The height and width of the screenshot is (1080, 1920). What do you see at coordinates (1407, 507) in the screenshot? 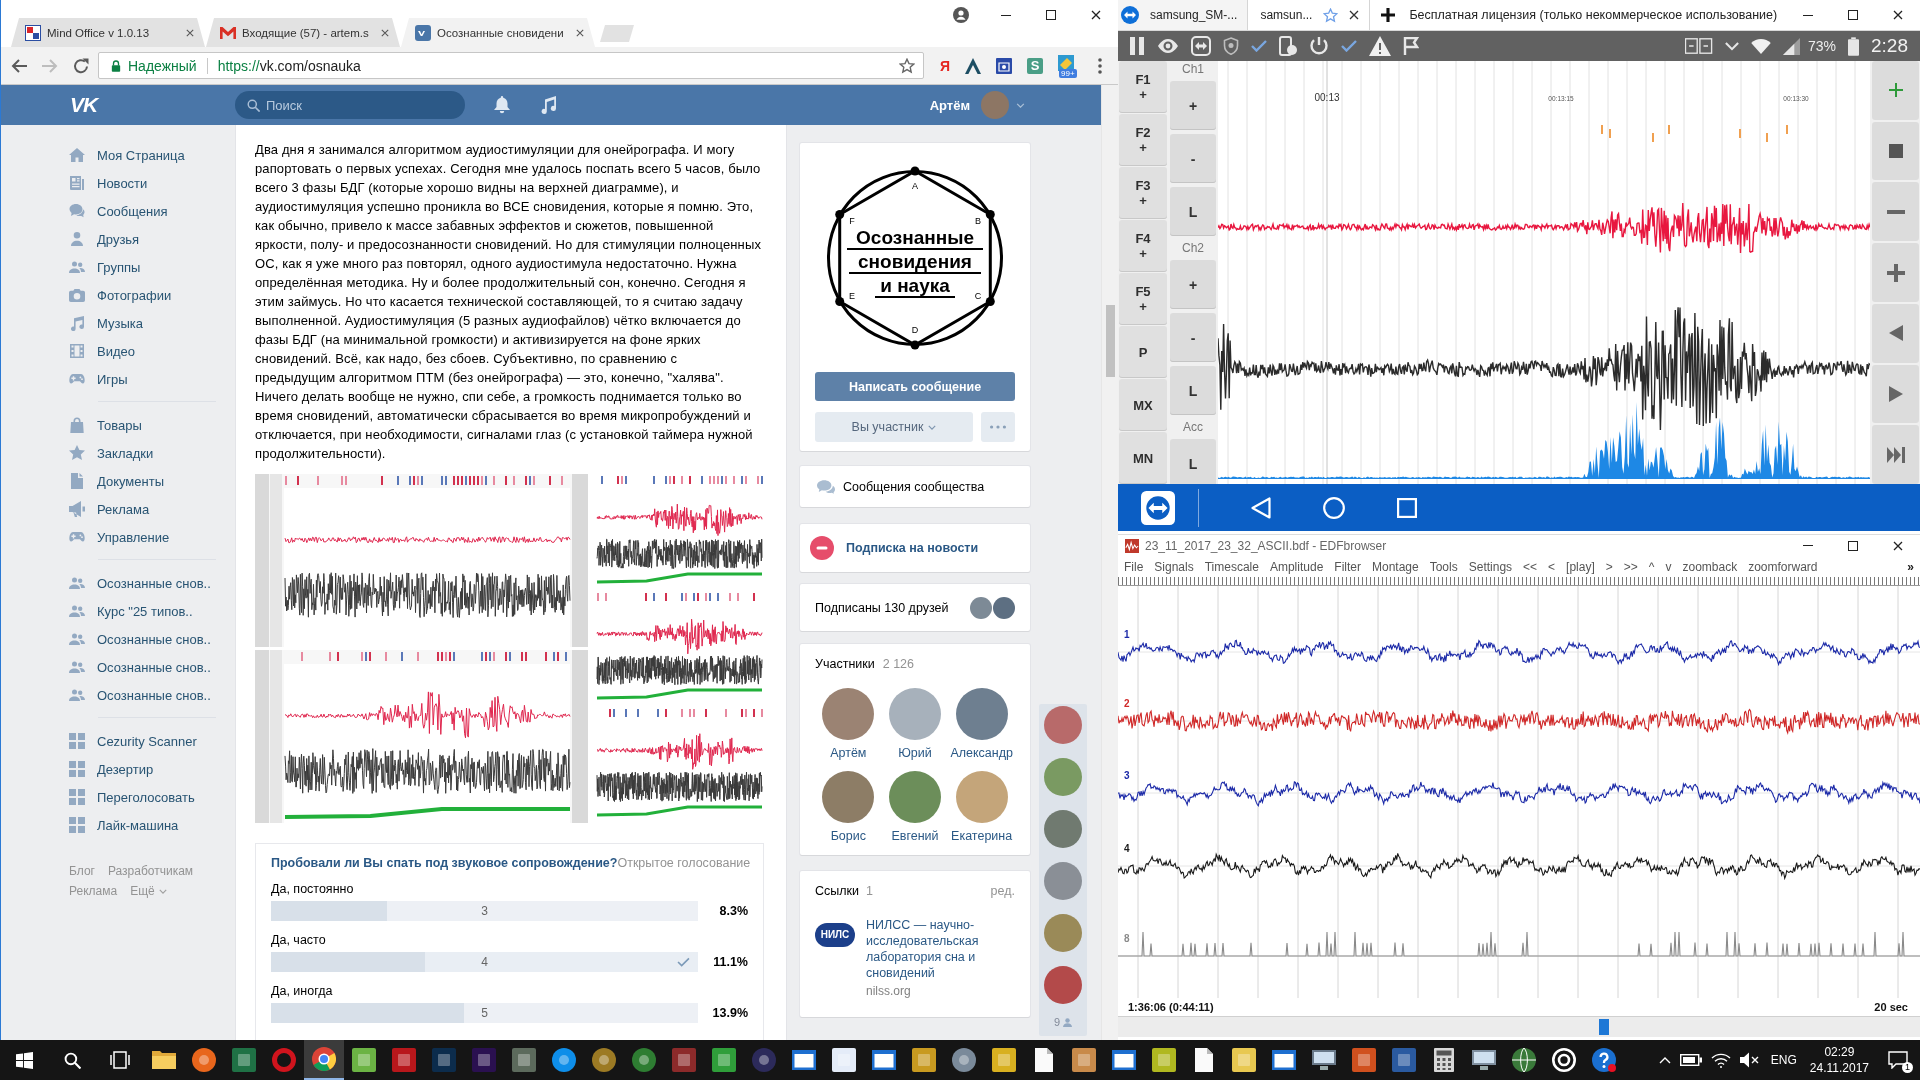
I see `recent-apps-icon` at bounding box center [1407, 507].